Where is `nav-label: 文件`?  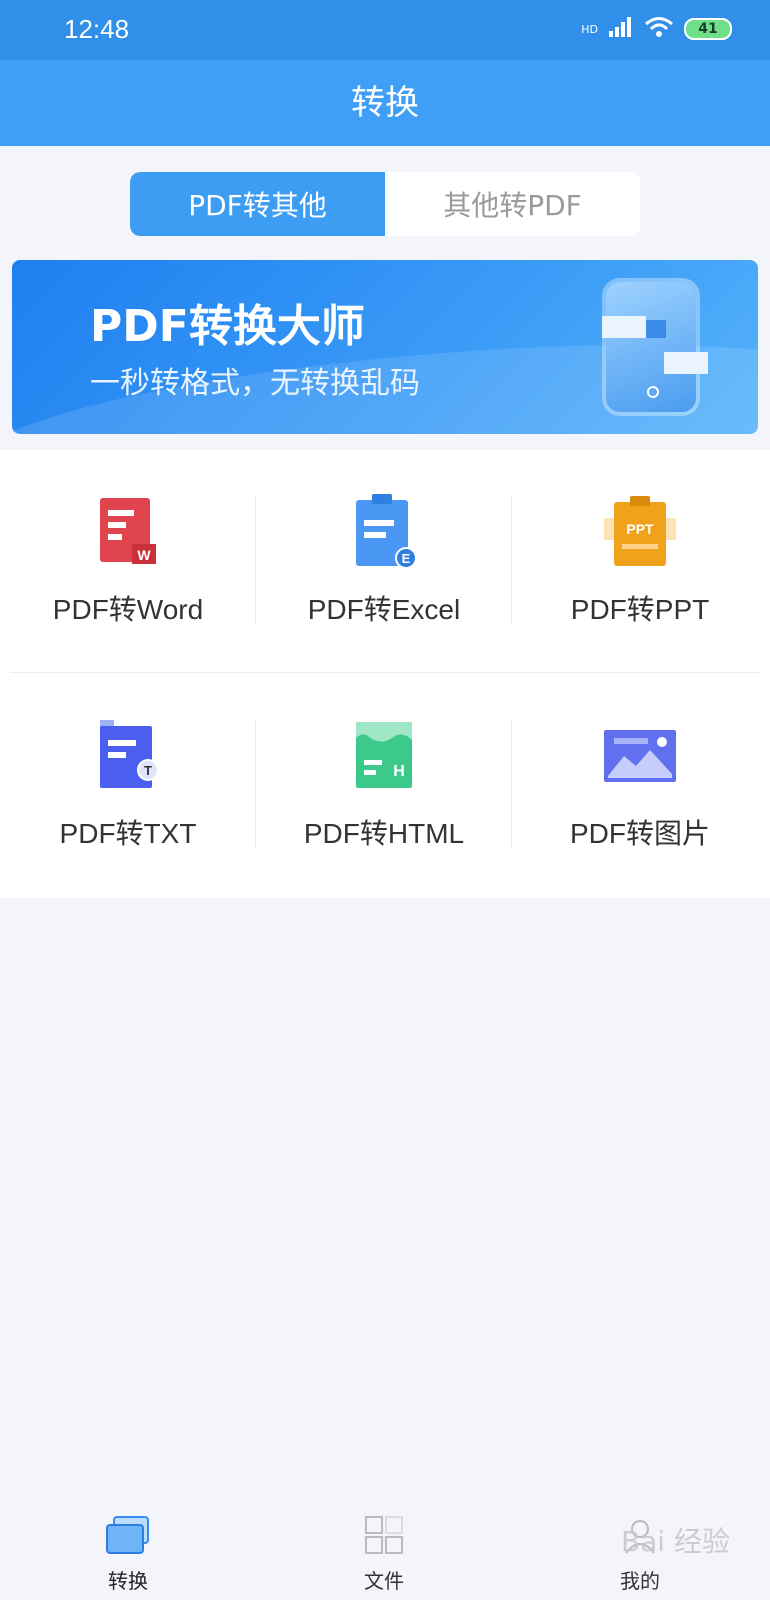 nav-label: 文件 is located at coordinates (384, 1581).